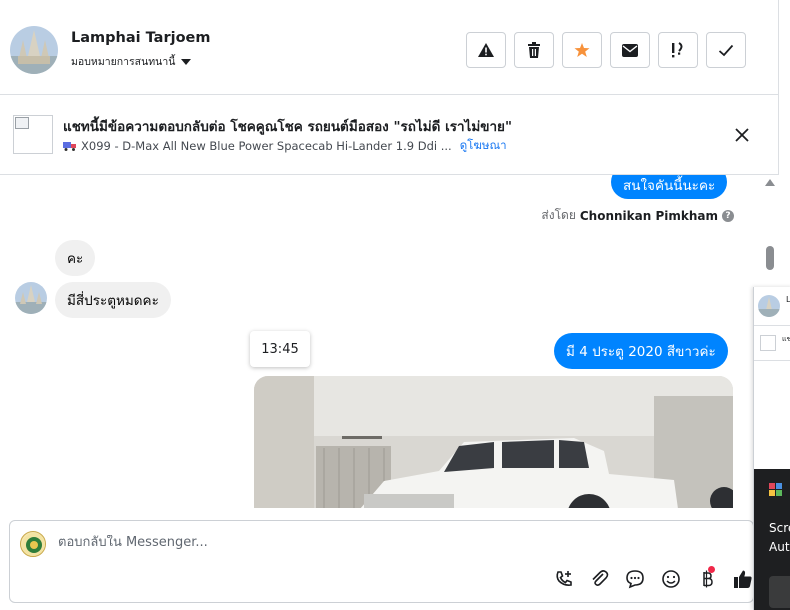  What do you see at coordinates (483, 146) in the screenshot?
I see `view-ad-link: ดูโฆษณา` at bounding box center [483, 146].